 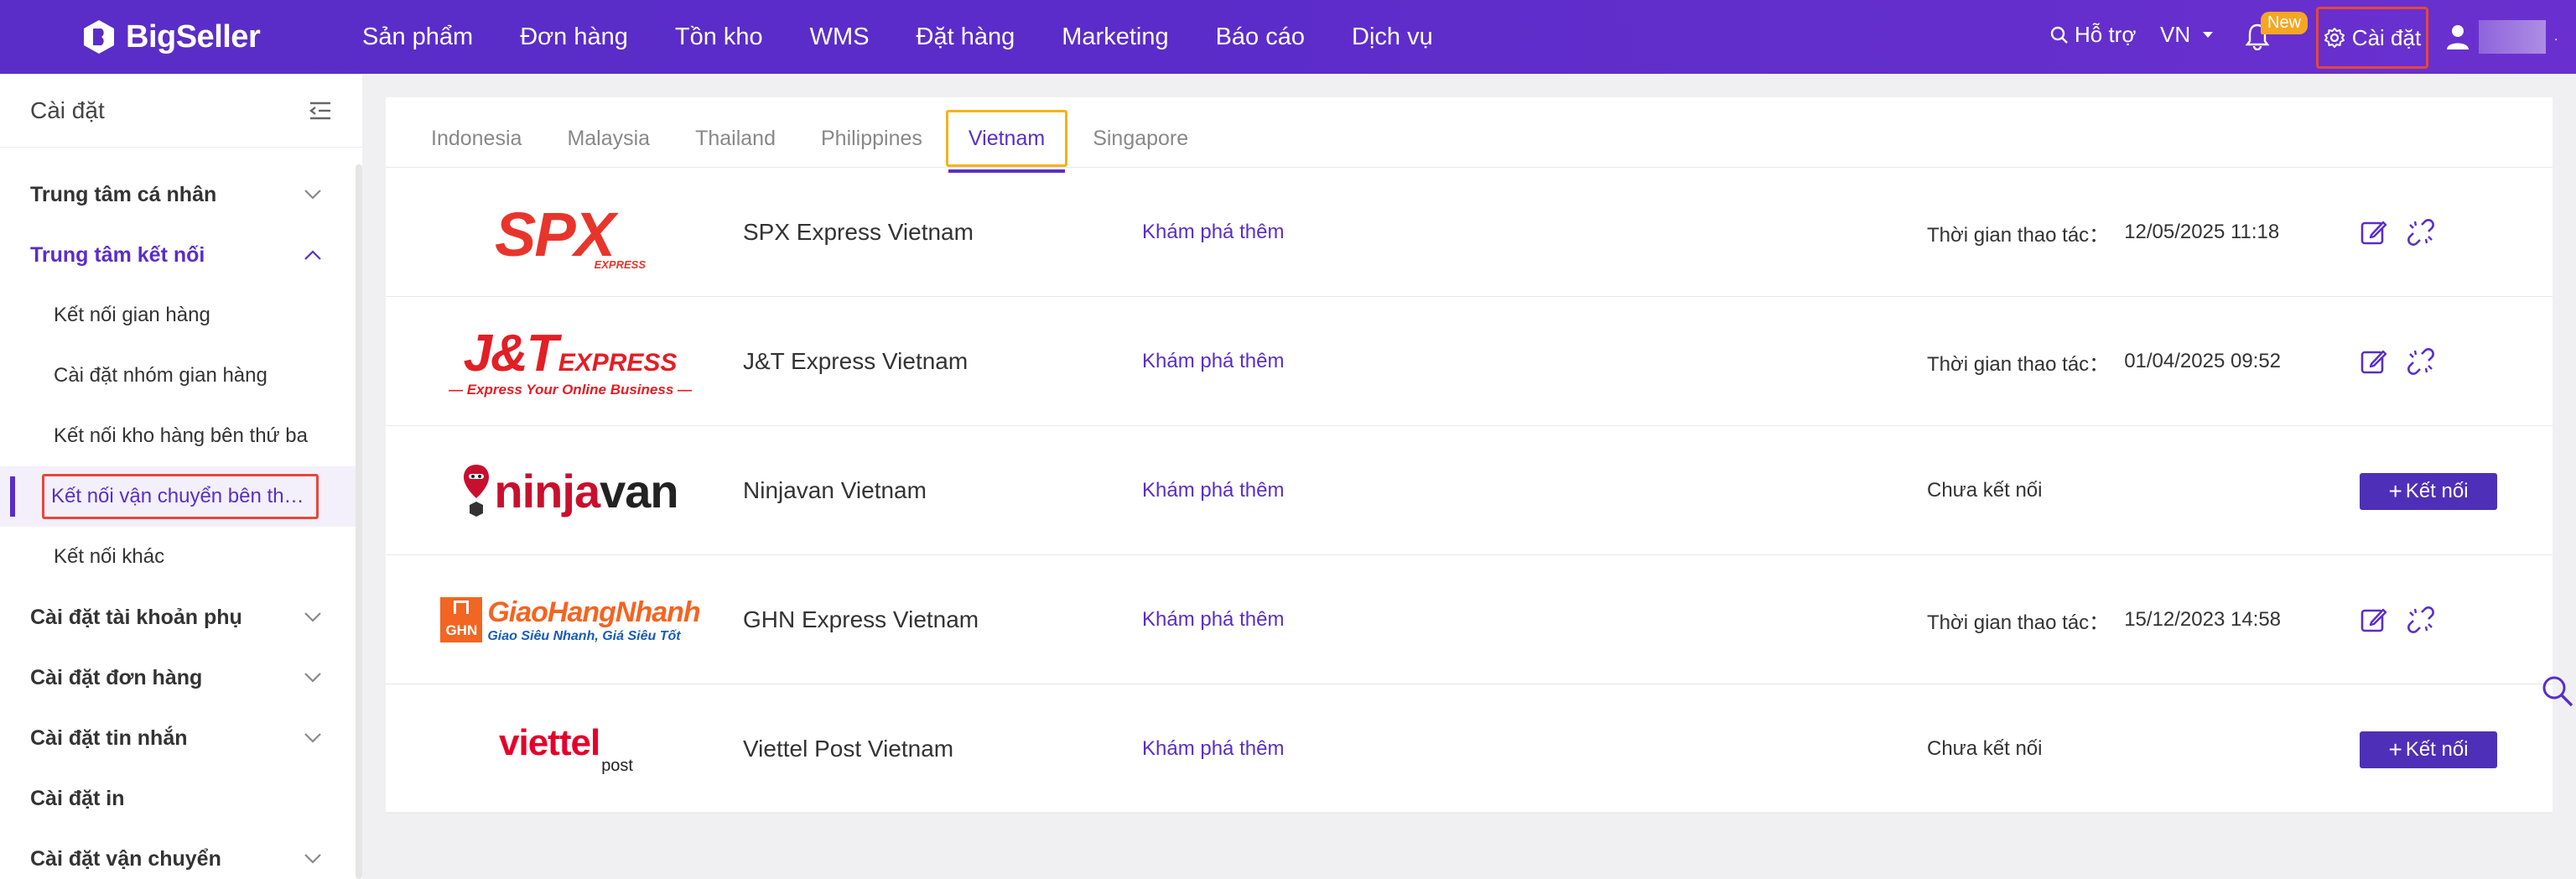 I want to click on sidebar-subitem-label: Kết nối kho hàng bên thứ ba, so click(x=181, y=435).